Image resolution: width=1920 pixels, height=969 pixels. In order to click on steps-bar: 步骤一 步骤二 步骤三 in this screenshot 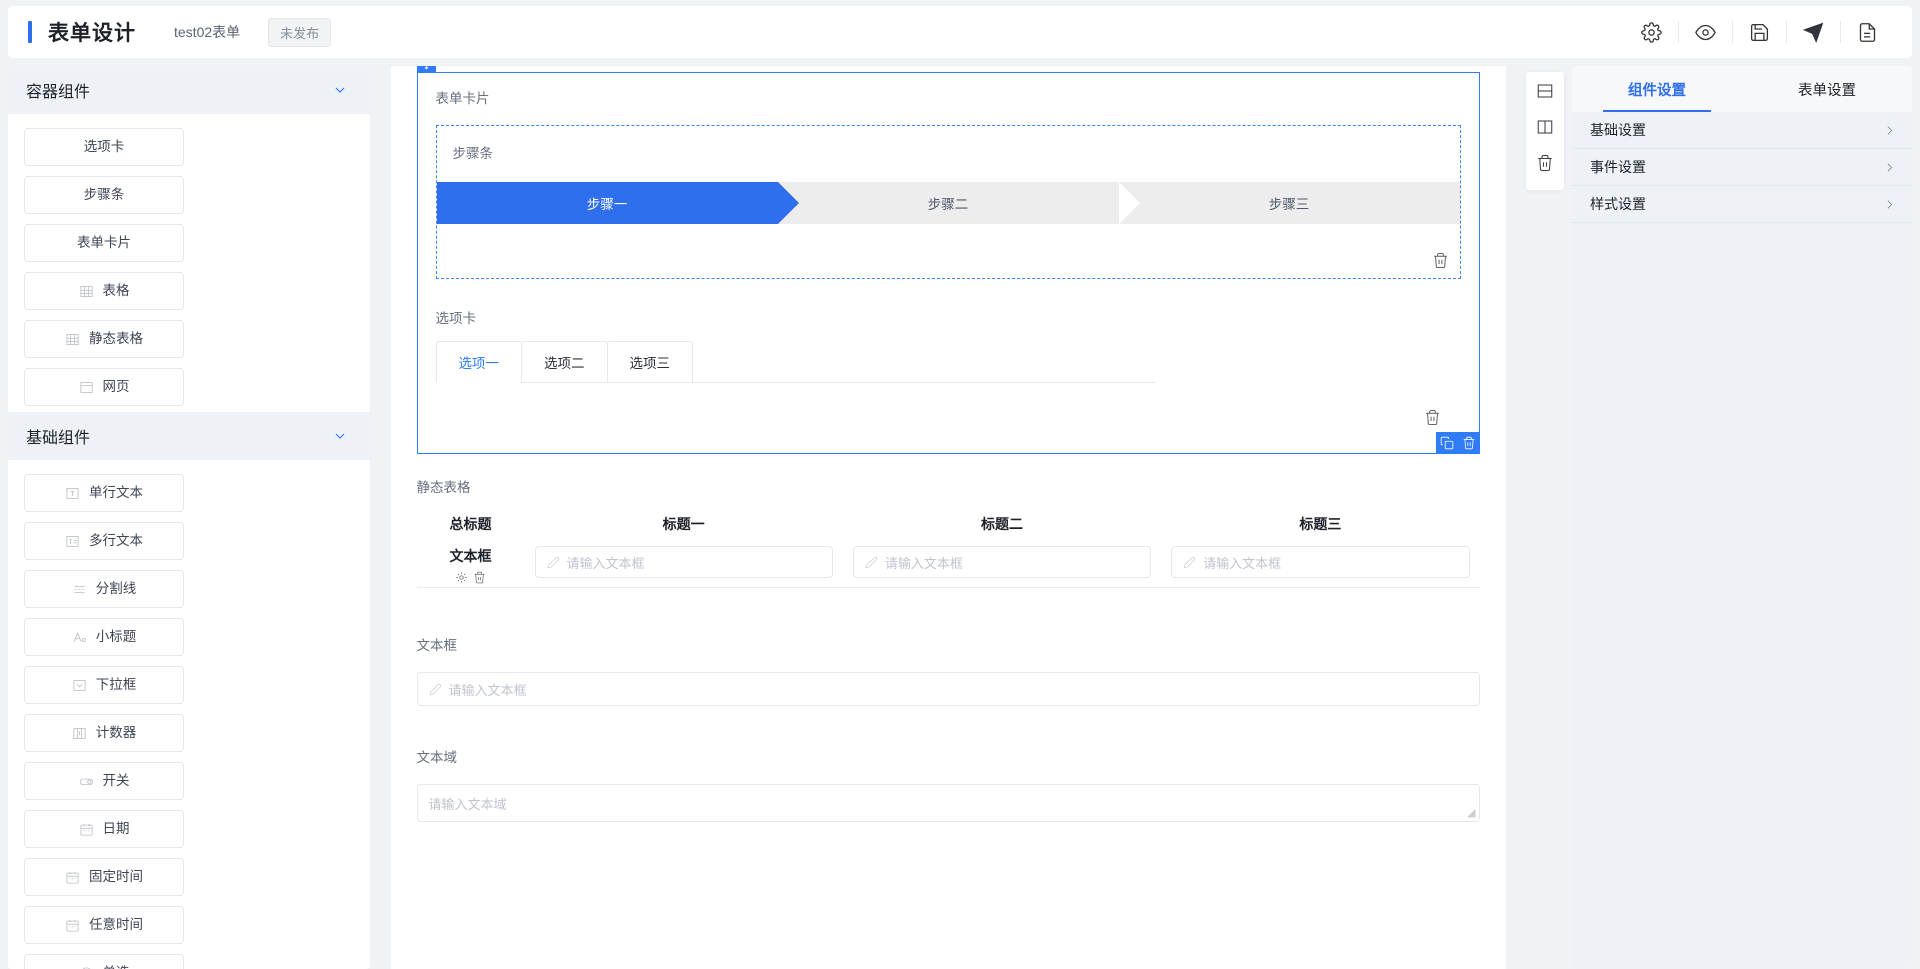, I will do `click(948, 203)`.